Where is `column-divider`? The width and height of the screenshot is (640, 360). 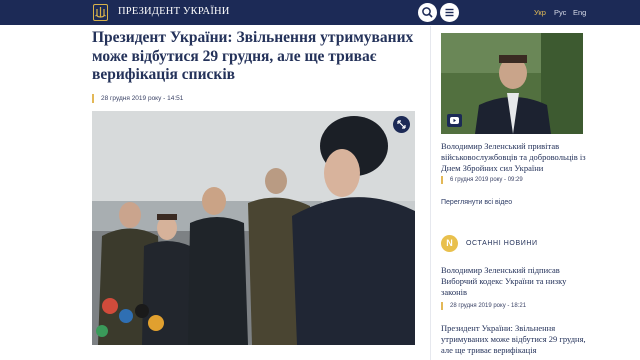
column-divider is located at coordinates (430, 193).